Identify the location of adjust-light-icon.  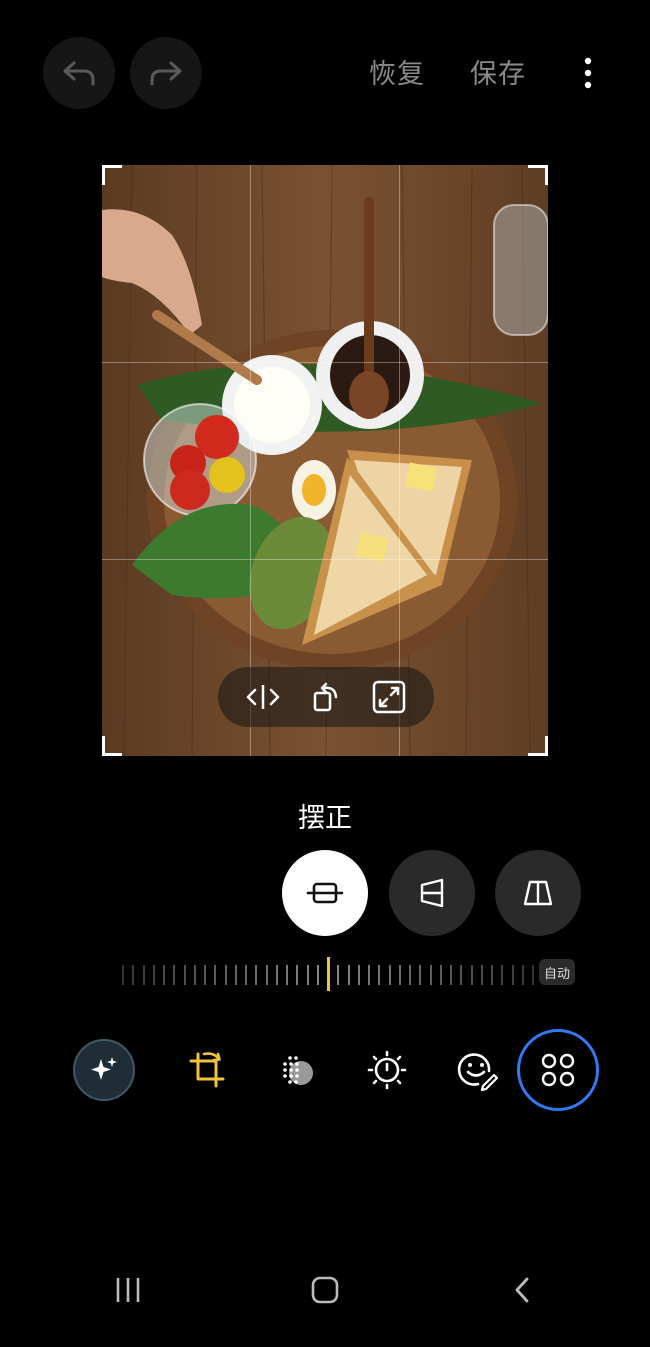
(387, 1070).